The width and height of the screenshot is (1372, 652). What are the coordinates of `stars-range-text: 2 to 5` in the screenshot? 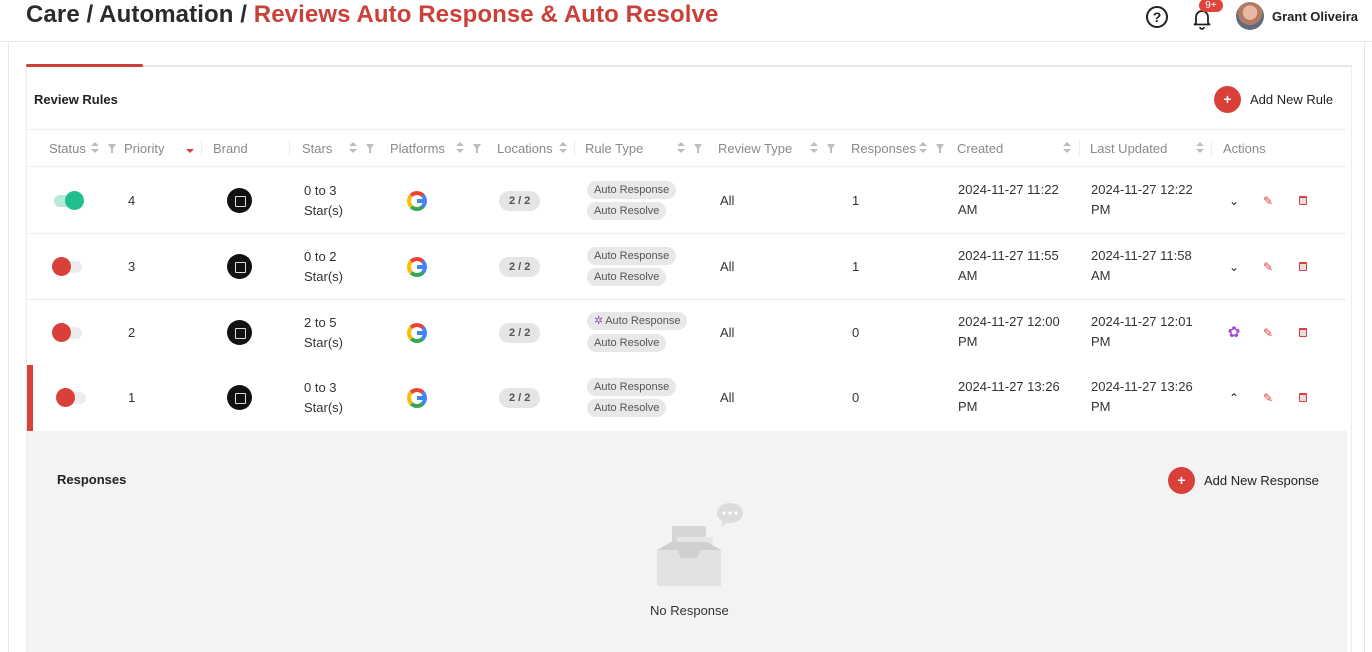 It's located at (320, 322).